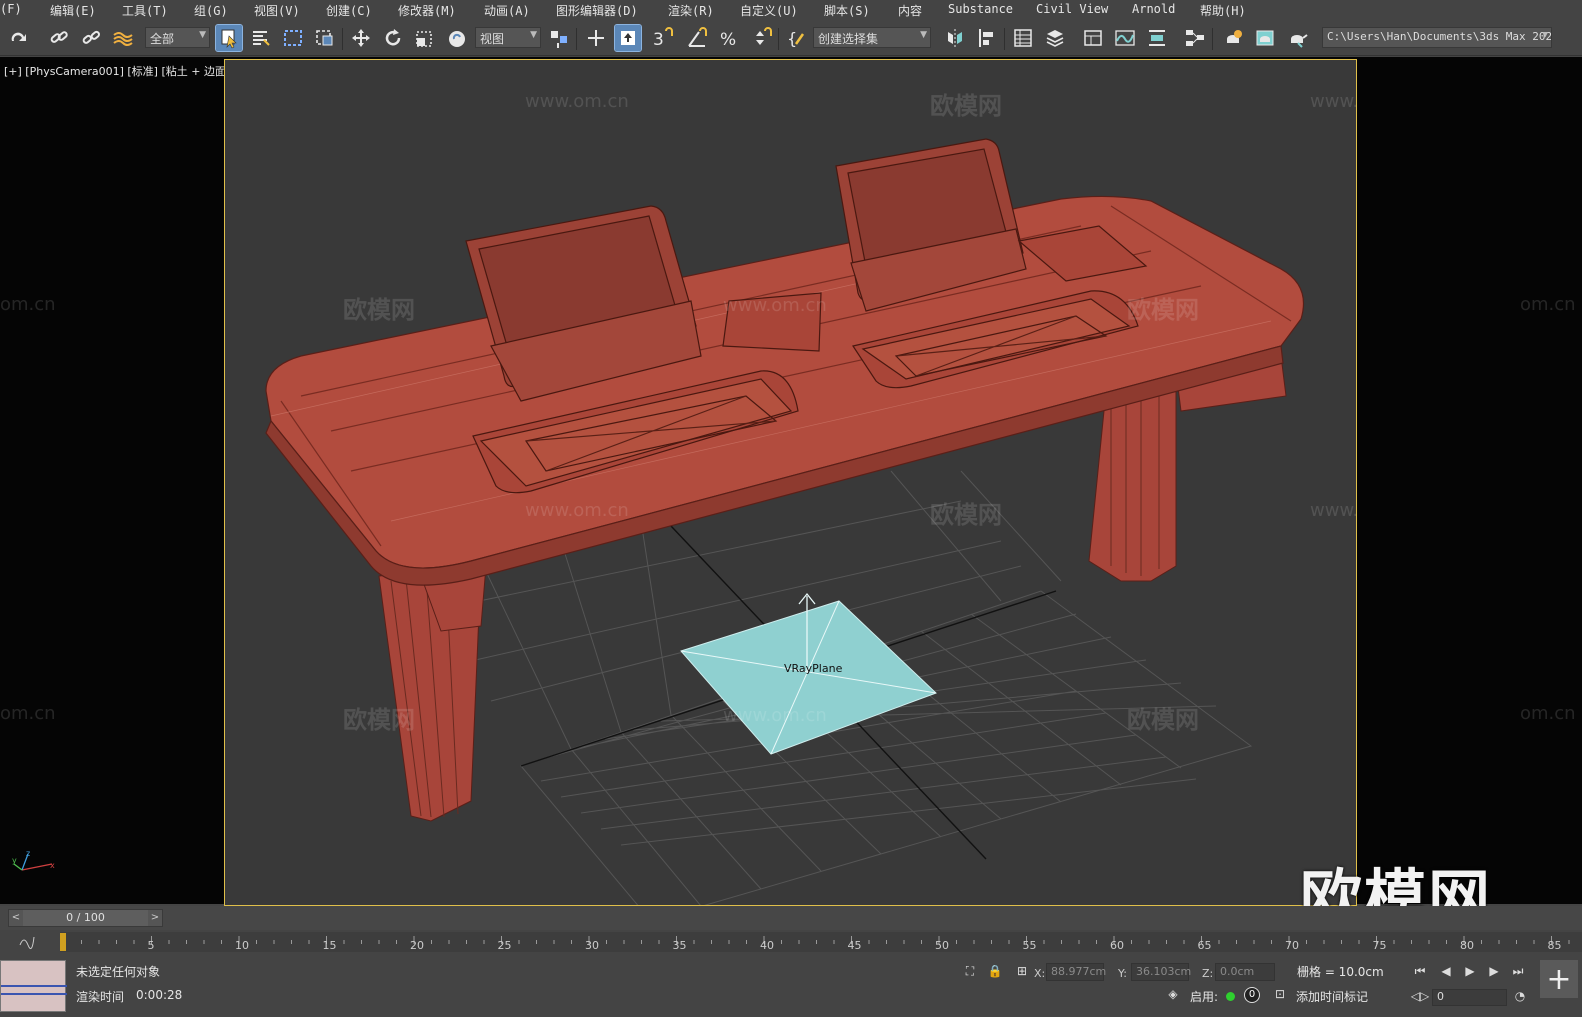  What do you see at coordinates (1022, 971) in the screenshot?
I see `absolute-mode-icon: ⊞` at bounding box center [1022, 971].